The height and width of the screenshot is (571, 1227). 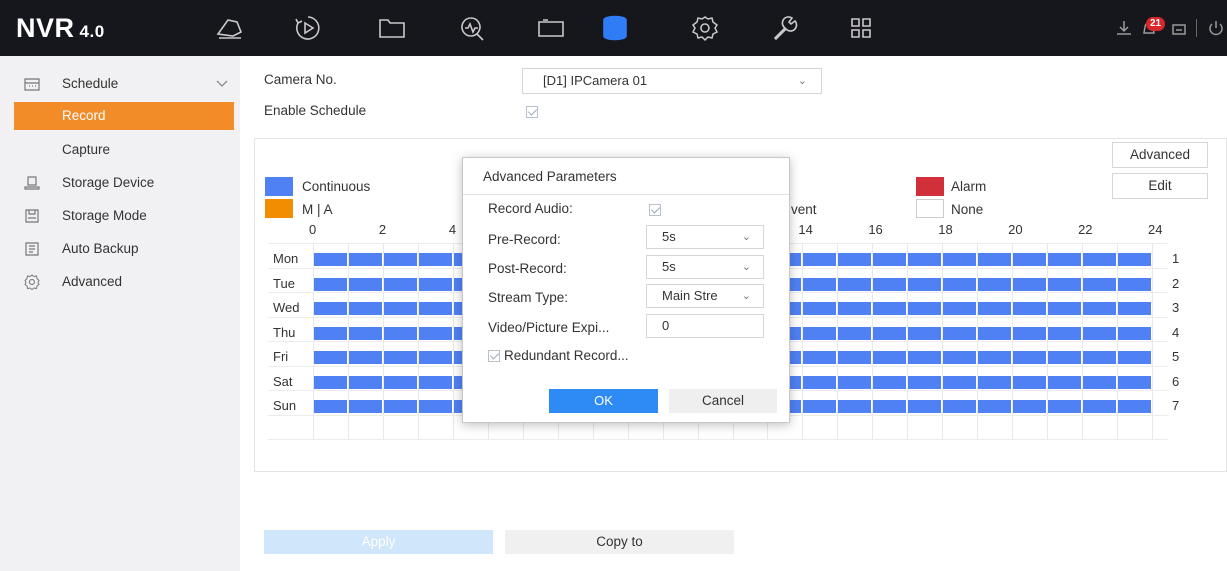 What do you see at coordinates (723, 401) in the screenshot?
I see `cancel-button: Cancel` at bounding box center [723, 401].